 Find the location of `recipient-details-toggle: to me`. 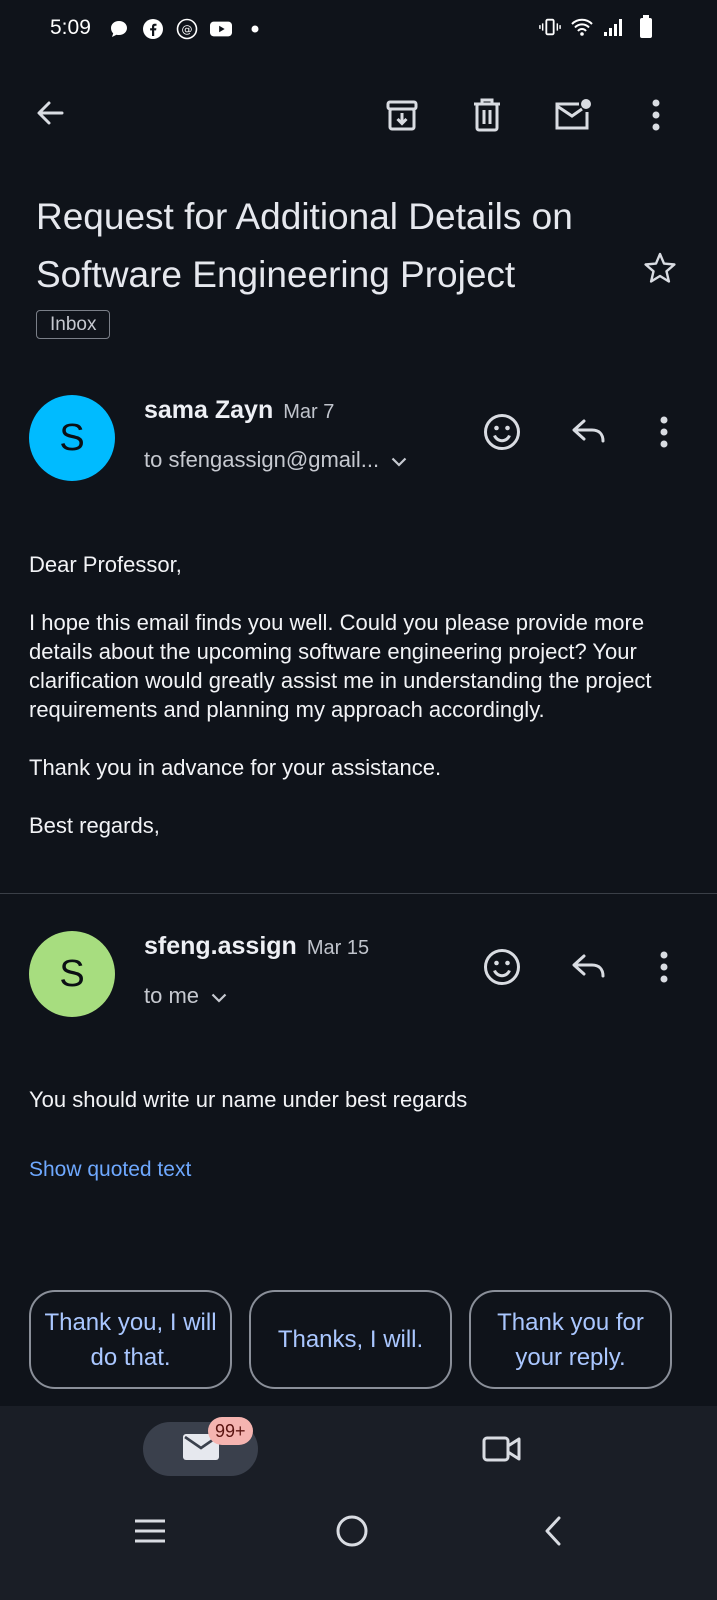

recipient-details-toggle: to me is located at coordinates (185, 996).